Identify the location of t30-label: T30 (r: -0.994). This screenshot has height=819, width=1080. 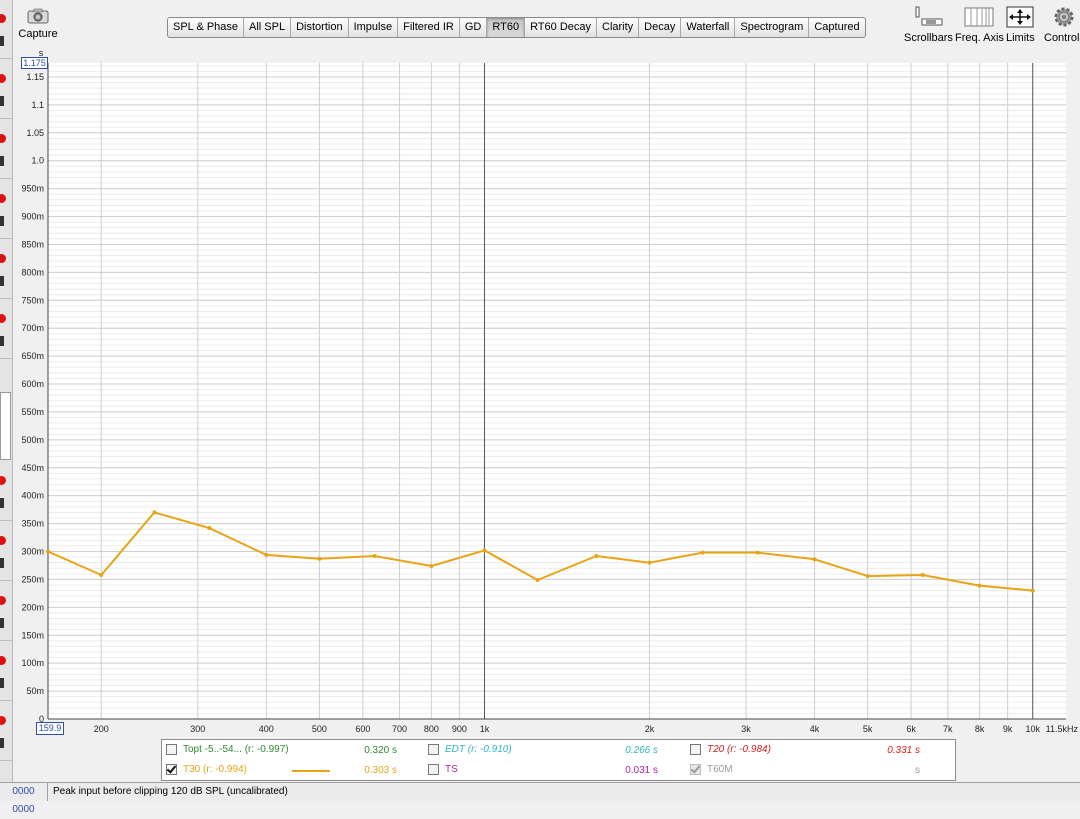
(215, 769).